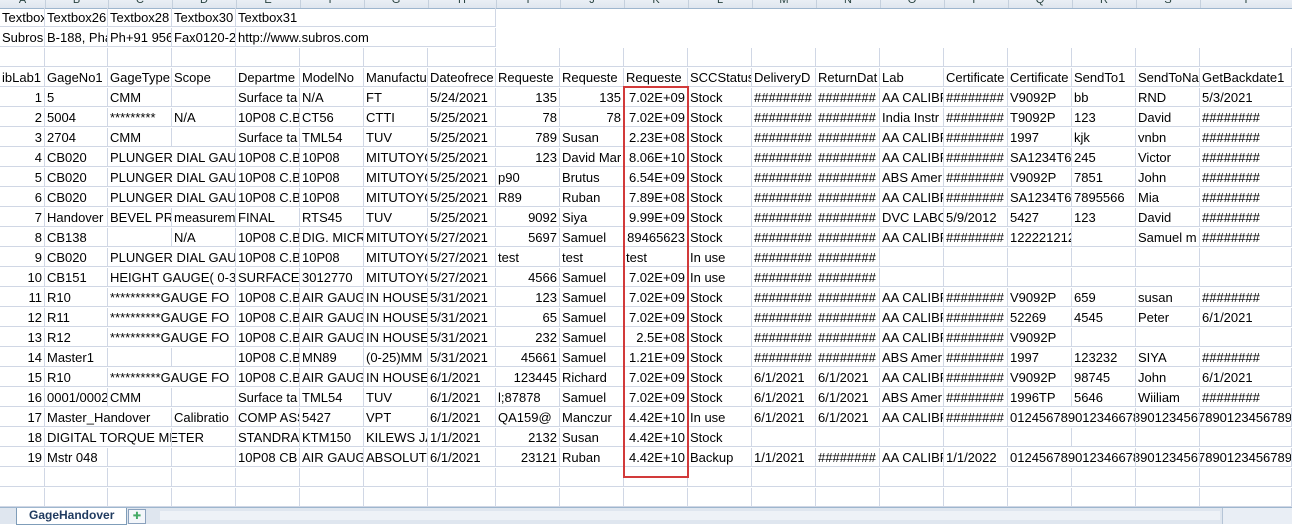 The image size is (1292, 525). Describe the element at coordinates (140, 397) in the screenshot. I see `table-cell: CMM` at that location.